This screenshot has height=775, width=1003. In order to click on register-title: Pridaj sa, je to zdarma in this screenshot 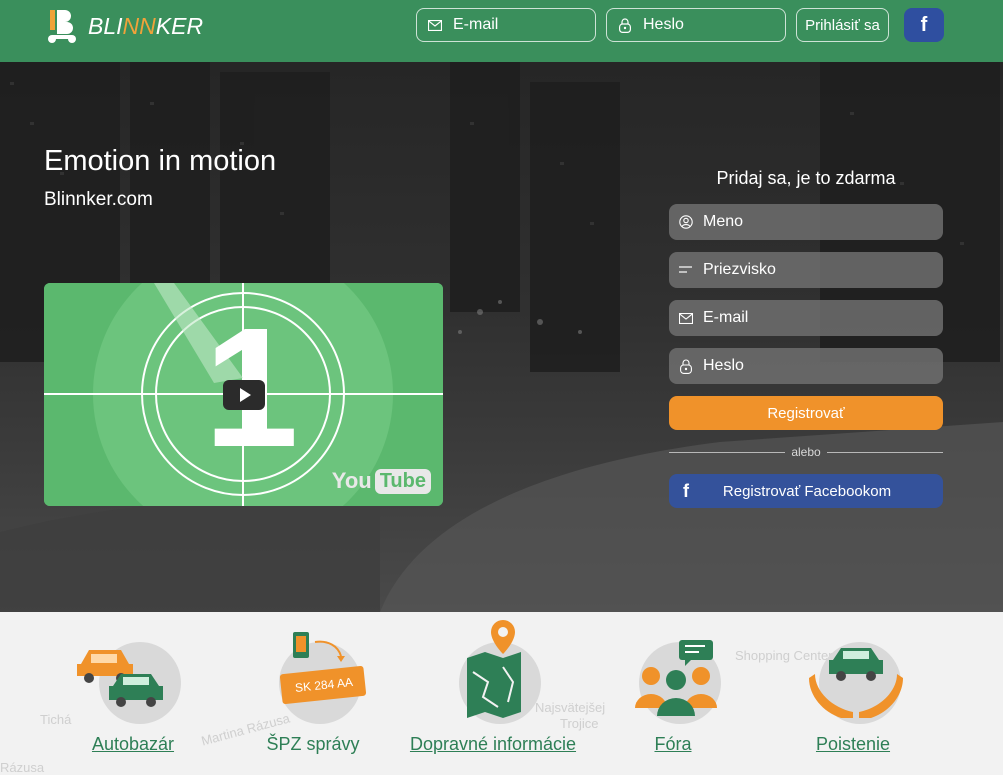, I will do `click(806, 178)`.